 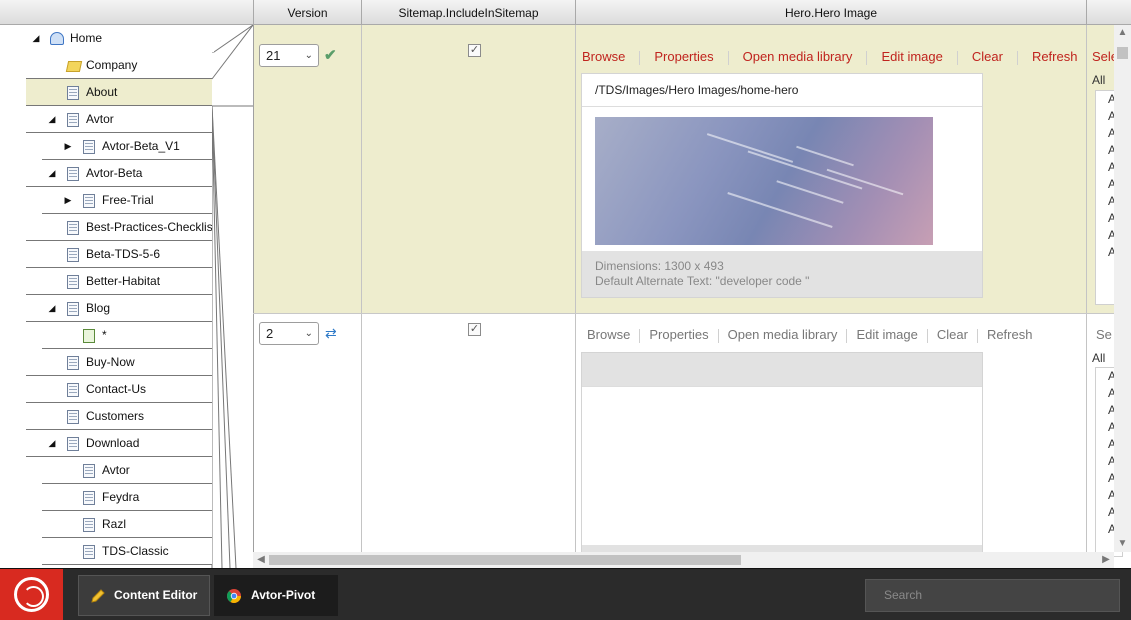 I want to click on column-header-sitemap: Sitemap.IncludeInSitemap, so click(x=468, y=12).